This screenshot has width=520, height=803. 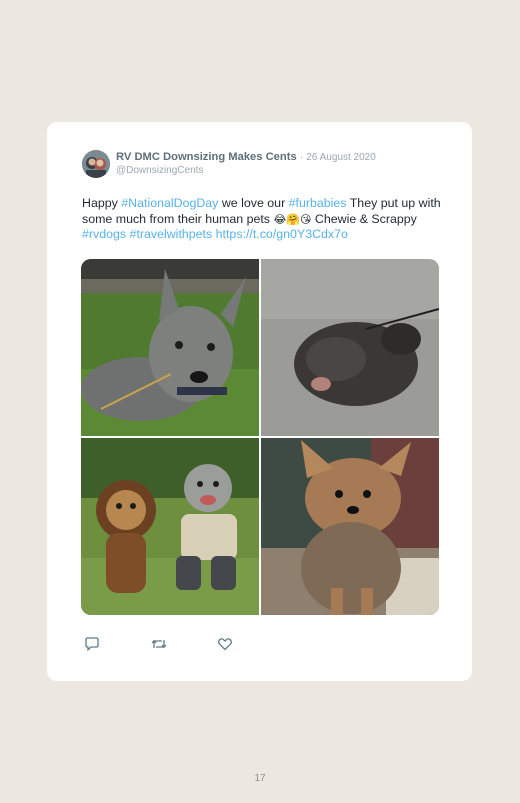 I want to click on tweet-date: 26 August 2020, so click(x=341, y=157).